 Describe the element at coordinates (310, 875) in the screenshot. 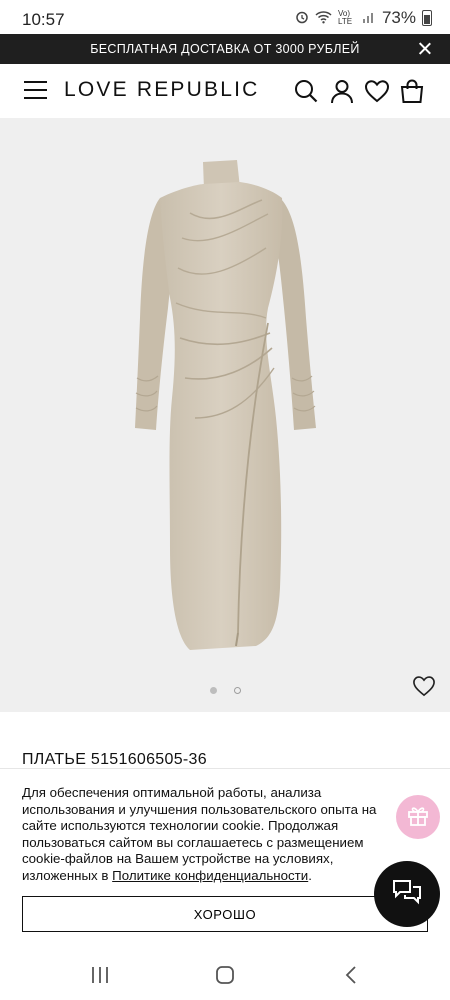

I see `cookie-trailer: .` at that location.